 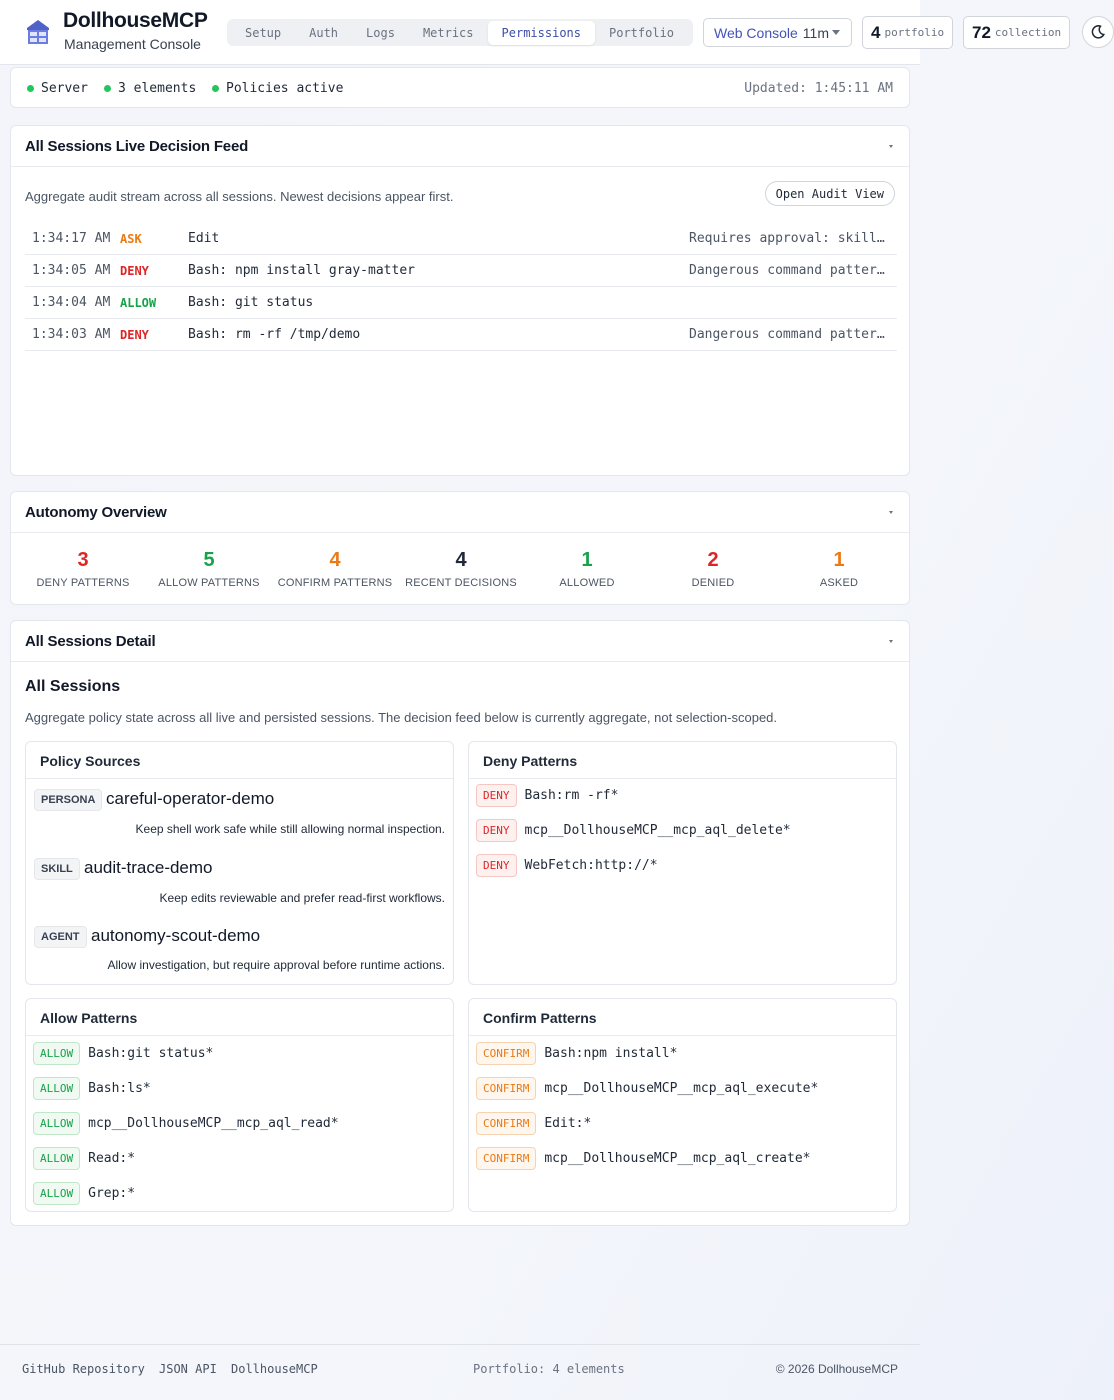 What do you see at coordinates (83, 569) in the screenshot?
I see `stat-deny-patterns: 3 DENY PATTERNS` at bounding box center [83, 569].